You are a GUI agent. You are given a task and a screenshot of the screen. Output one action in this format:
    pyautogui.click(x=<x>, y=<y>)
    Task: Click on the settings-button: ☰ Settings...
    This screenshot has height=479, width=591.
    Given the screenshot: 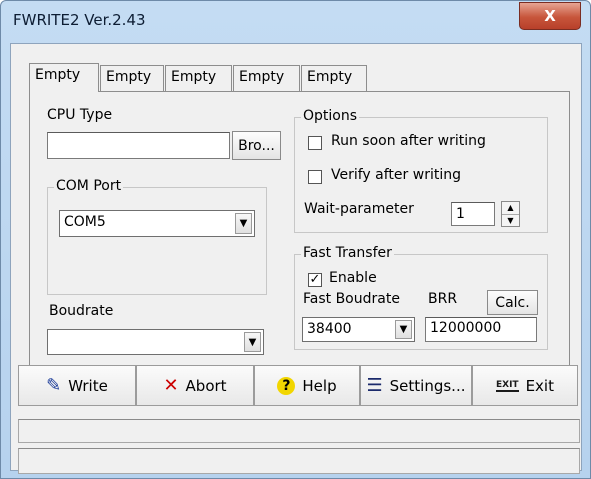 What is the action you would take?
    pyautogui.click(x=416, y=385)
    